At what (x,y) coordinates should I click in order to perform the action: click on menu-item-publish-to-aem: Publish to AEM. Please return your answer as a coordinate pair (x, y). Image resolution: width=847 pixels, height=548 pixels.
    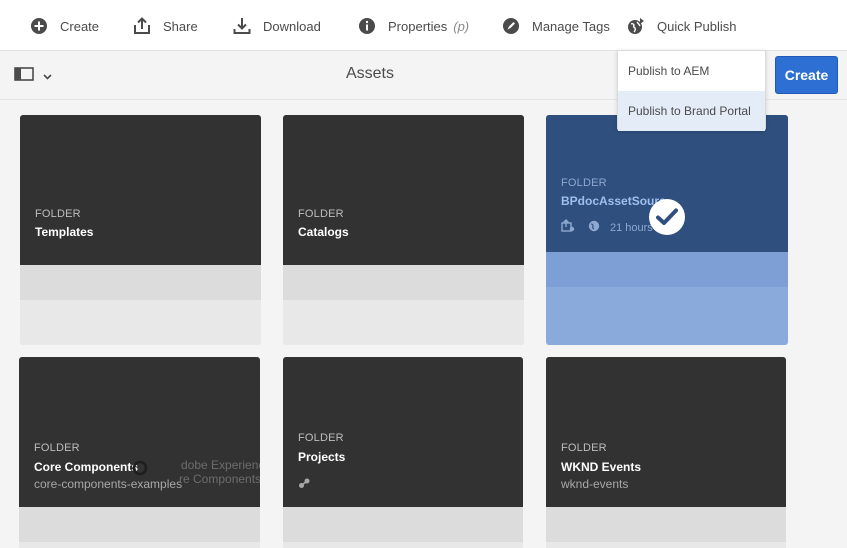
    Looking at the image, I should click on (691, 71).